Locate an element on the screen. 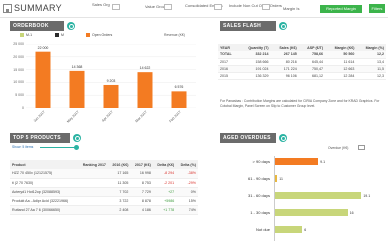 The height and width of the screenshot is (241, 388). product-name-cell: ti (2 70 7630) is located at coordinates (44, 183).